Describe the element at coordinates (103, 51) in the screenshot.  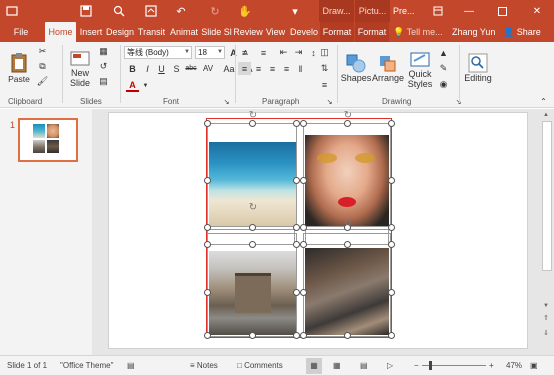
I see `layout-icon: ▦` at that location.